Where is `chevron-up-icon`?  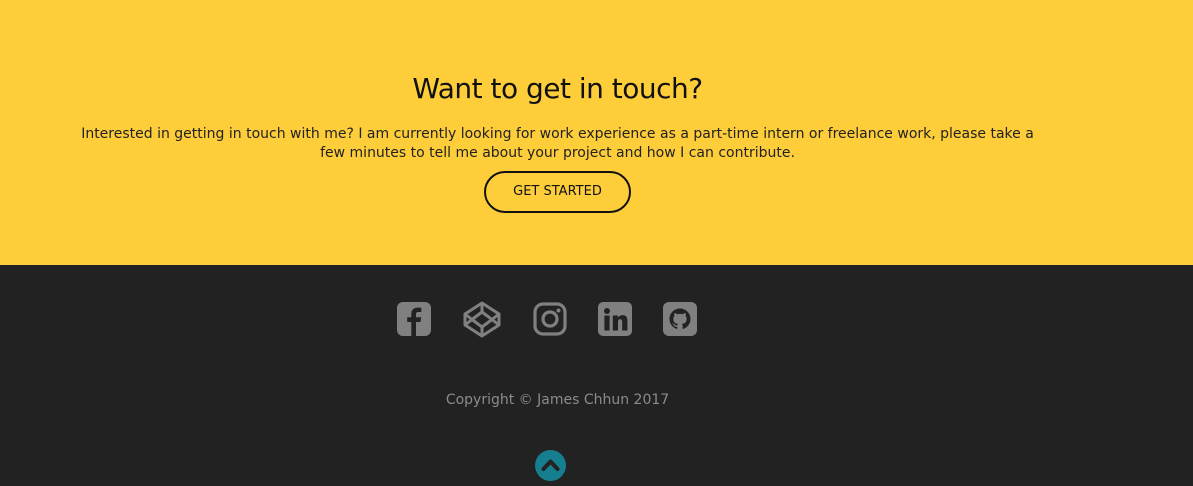
chevron-up-icon is located at coordinates (550, 465).